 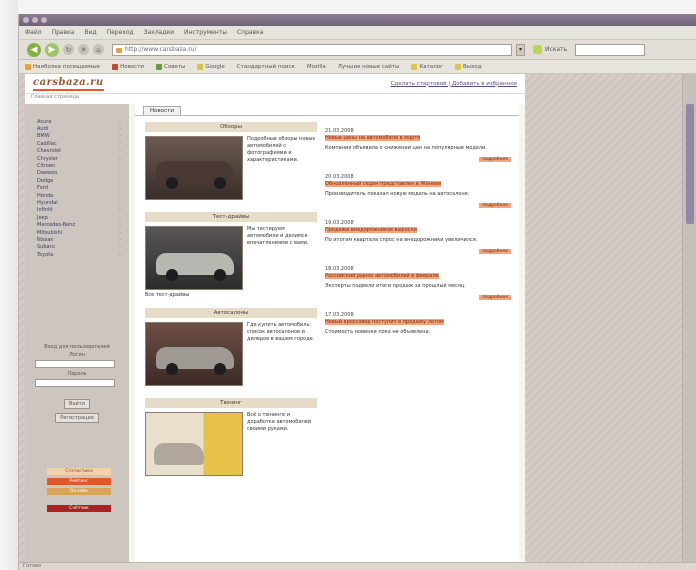 What do you see at coordinates (231, 127) in the screenshot?
I see `category-title: Обзоры` at bounding box center [231, 127].